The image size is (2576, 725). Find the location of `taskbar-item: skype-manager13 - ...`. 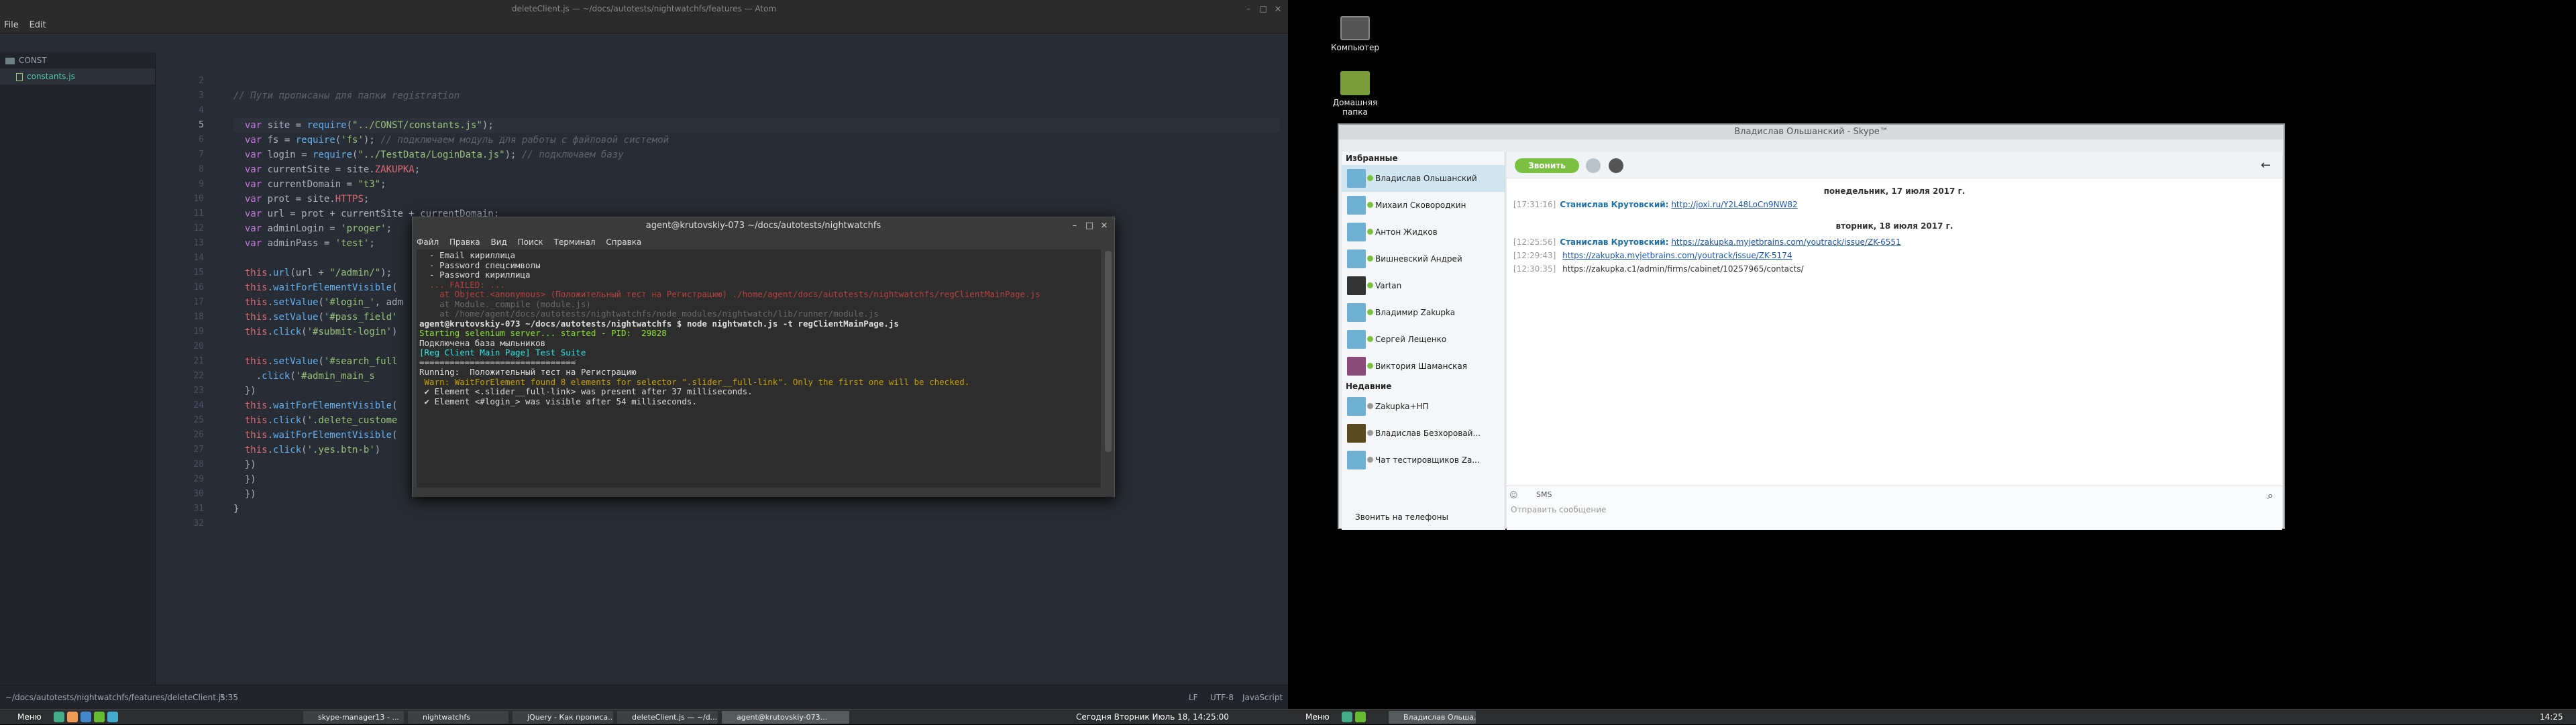

taskbar-item: skype-manager13 - ... is located at coordinates (353, 717).